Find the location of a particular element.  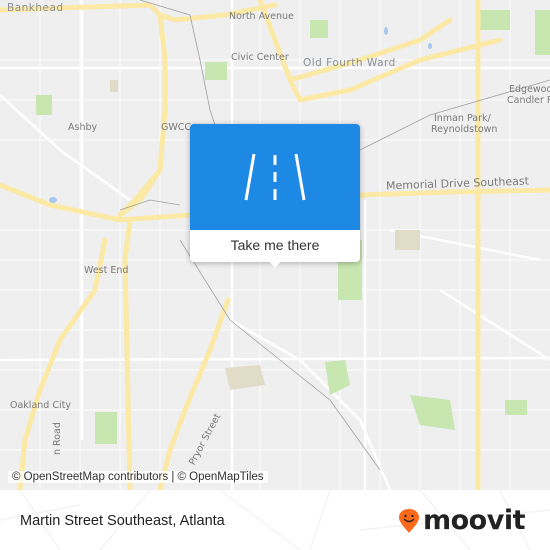

moovit-logo: moovit is located at coordinates (462, 520).